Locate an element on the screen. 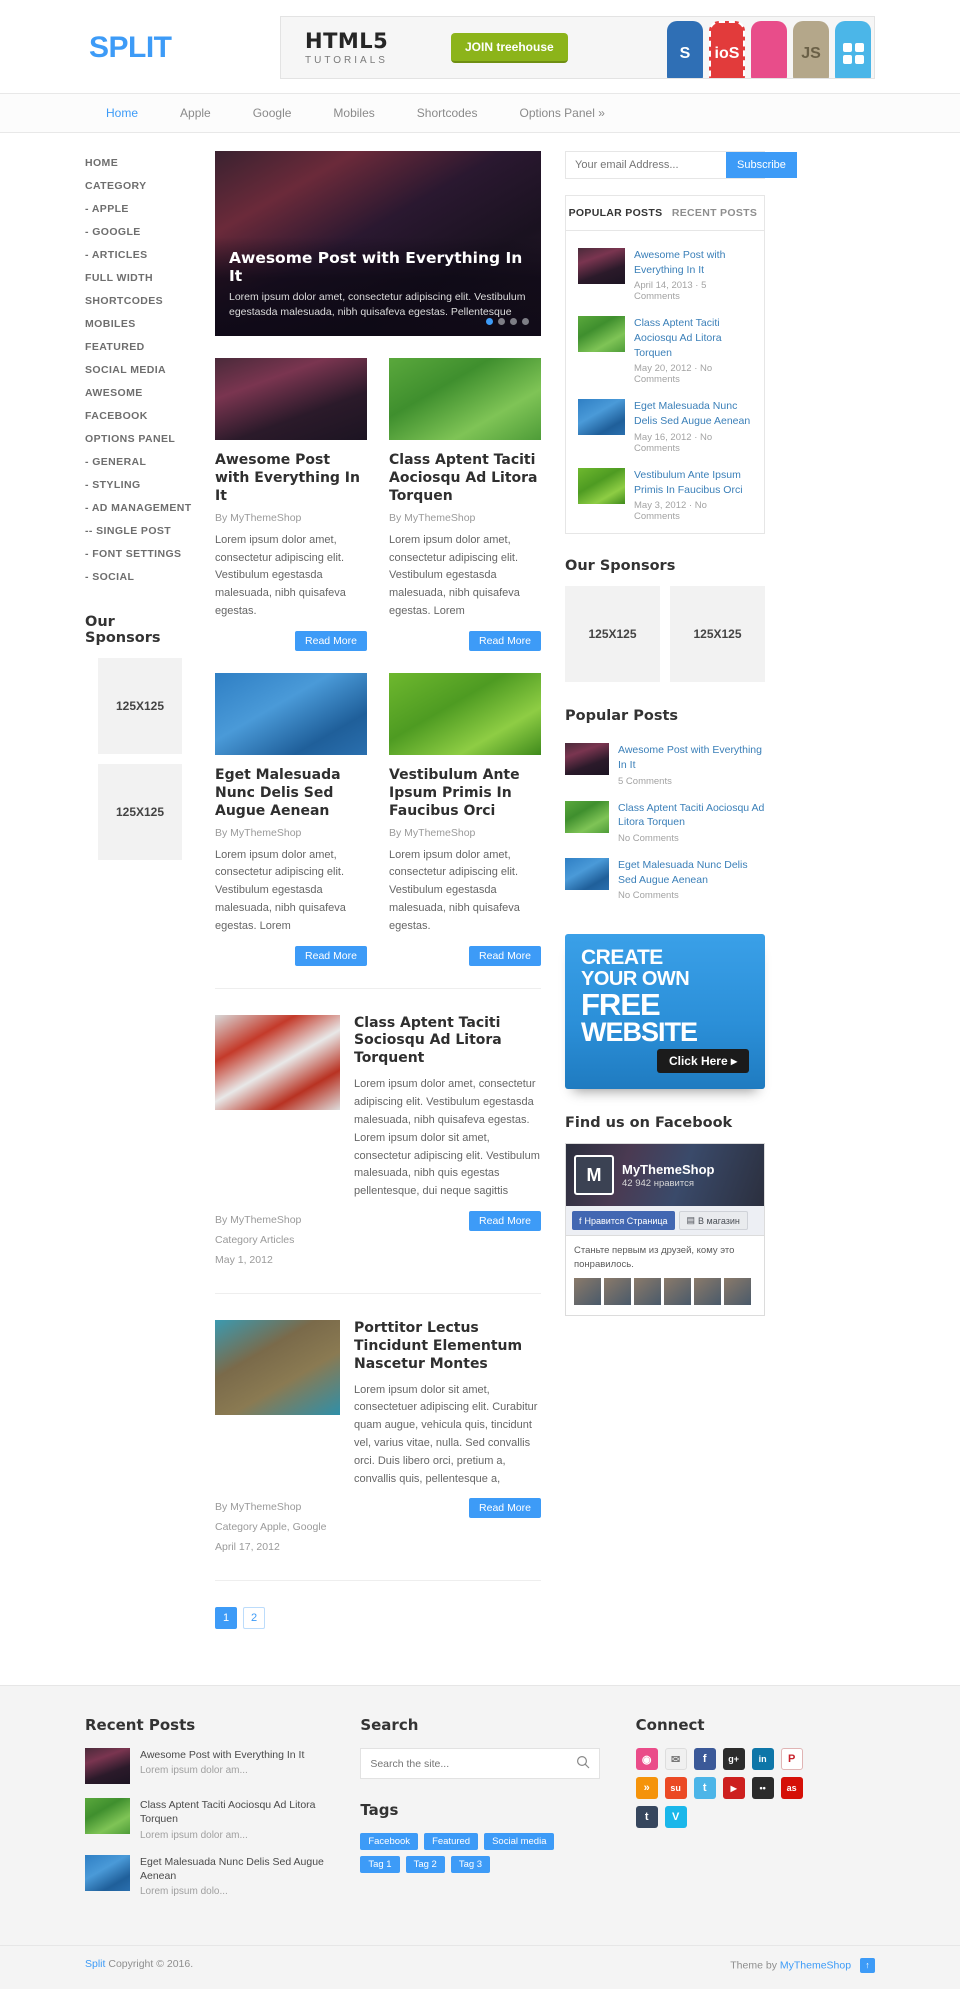  nav-link-google: Google is located at coordinates (272, 113).